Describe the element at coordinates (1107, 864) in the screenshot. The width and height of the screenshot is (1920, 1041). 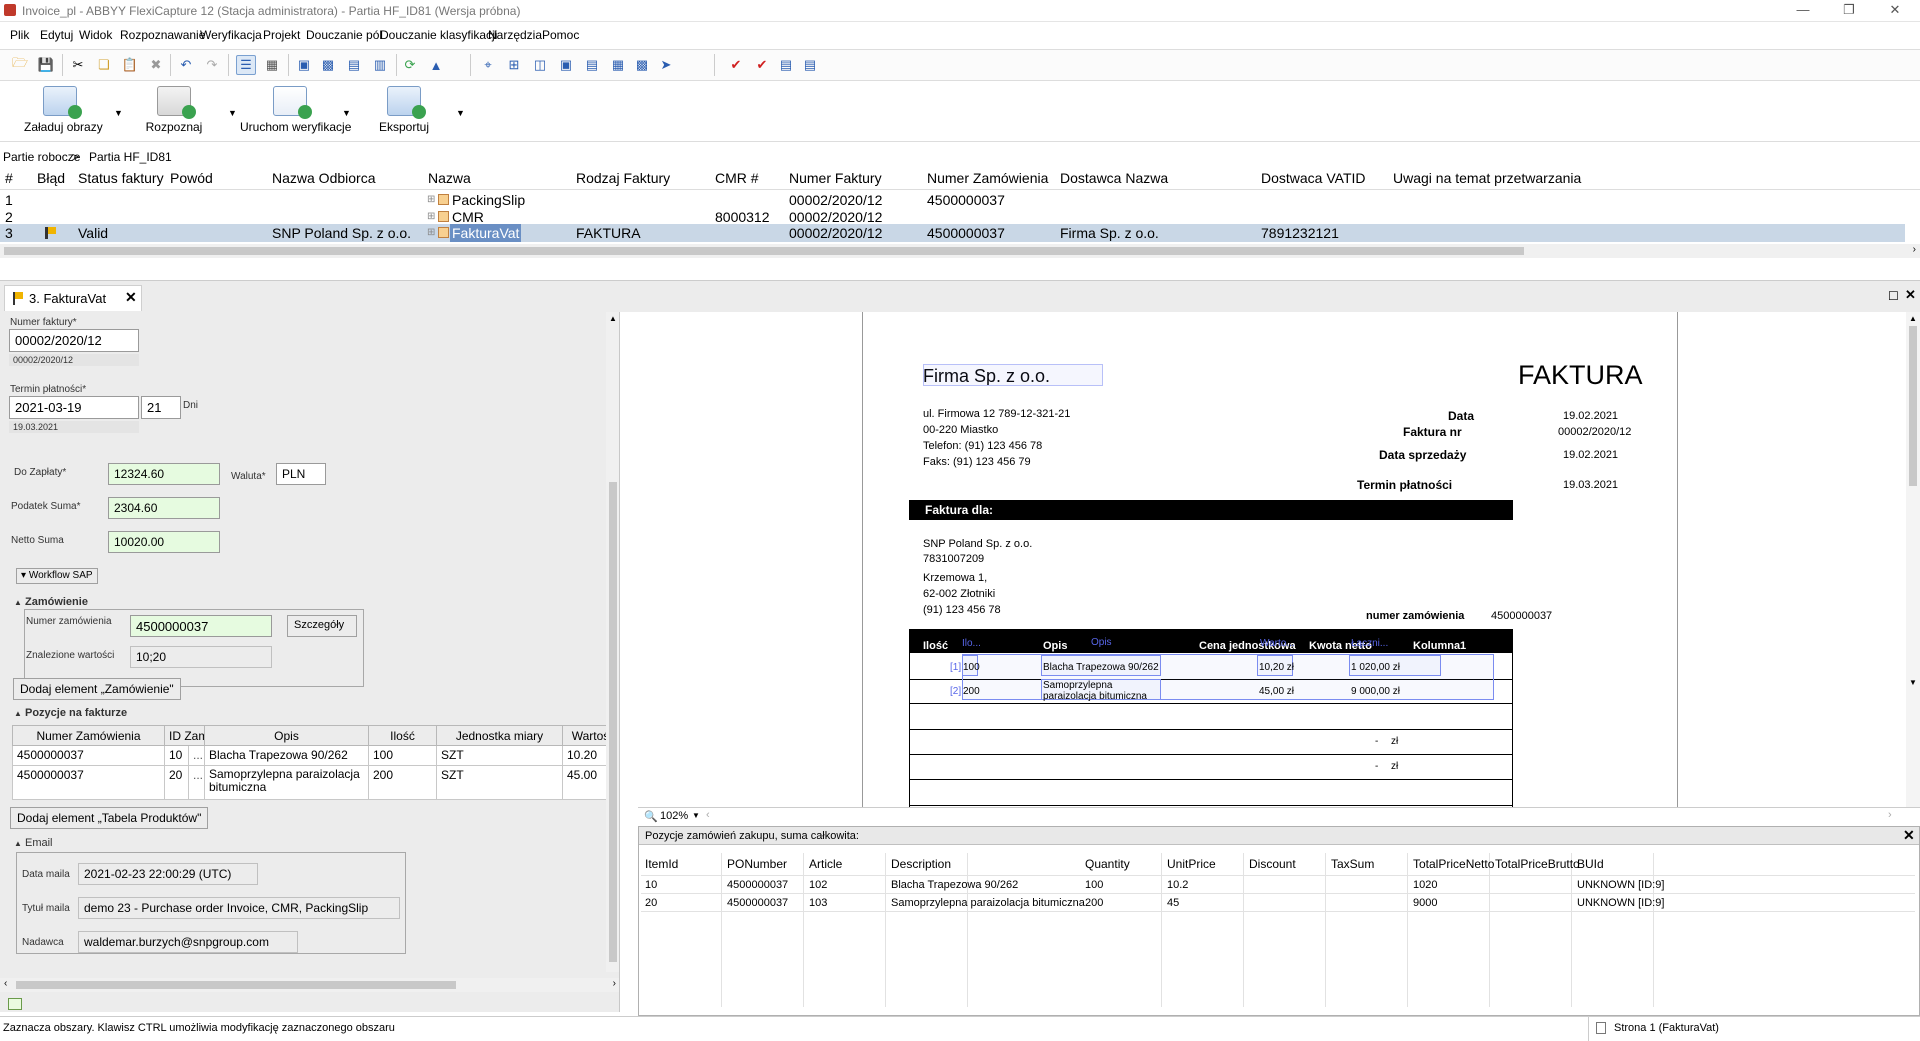
I see `col-quantity: Quantity` at that location.